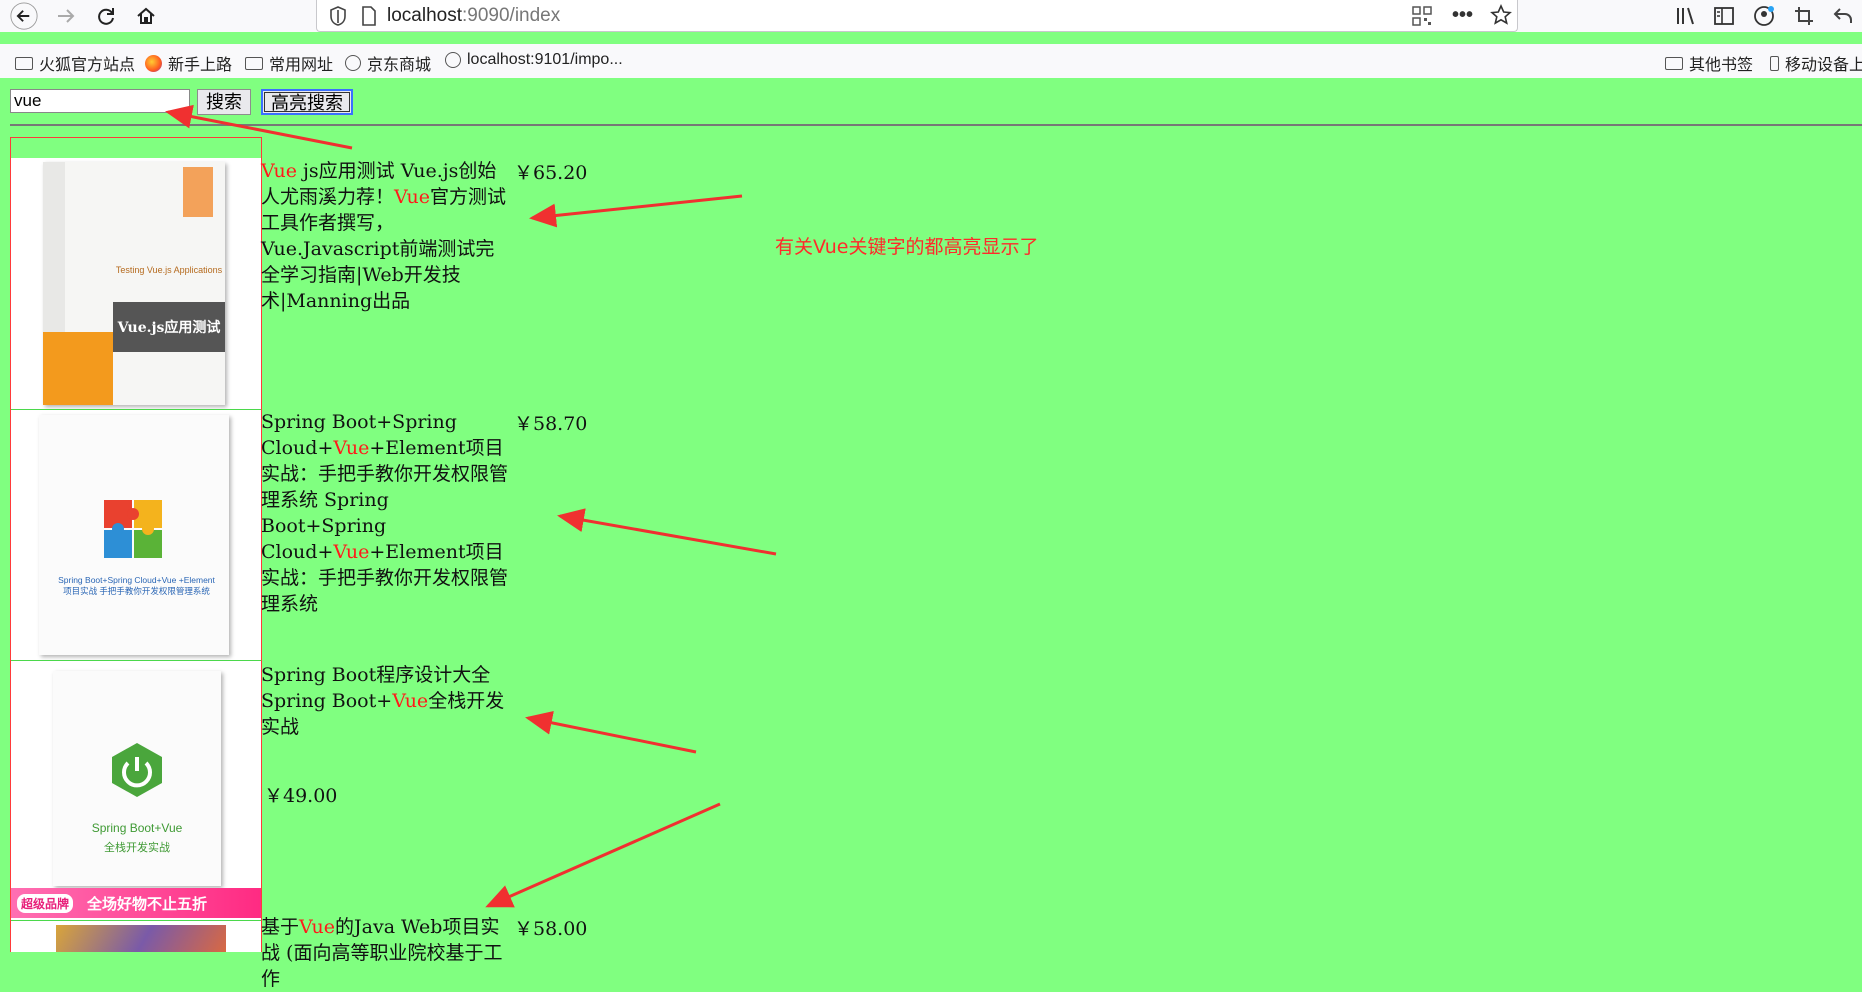  Describe the element at coordinates (307, 102) in the screenshot. I see `highlight-search-button: 高亮搜索` at that location.